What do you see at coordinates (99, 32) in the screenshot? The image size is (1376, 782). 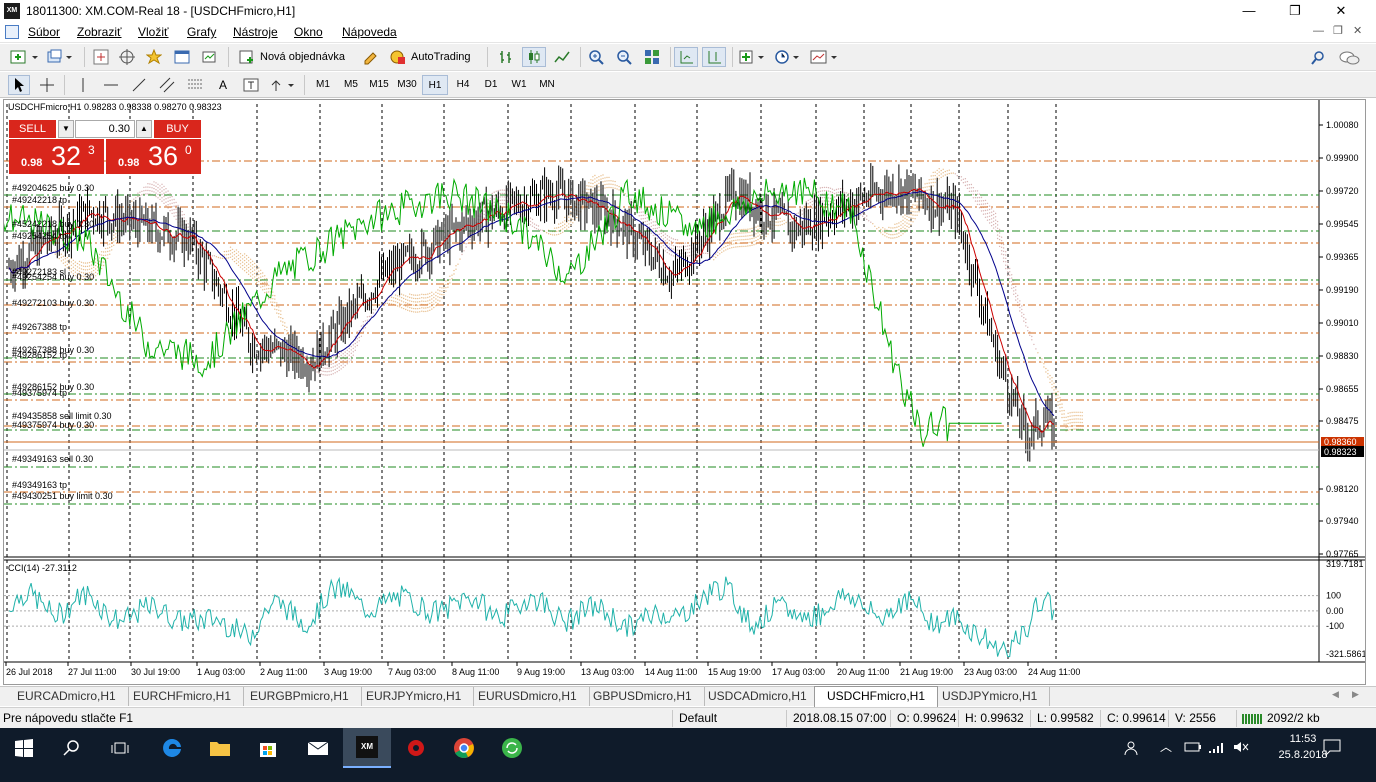 I see `menu-view: Zobraziť` at bounding box center [99, 32].